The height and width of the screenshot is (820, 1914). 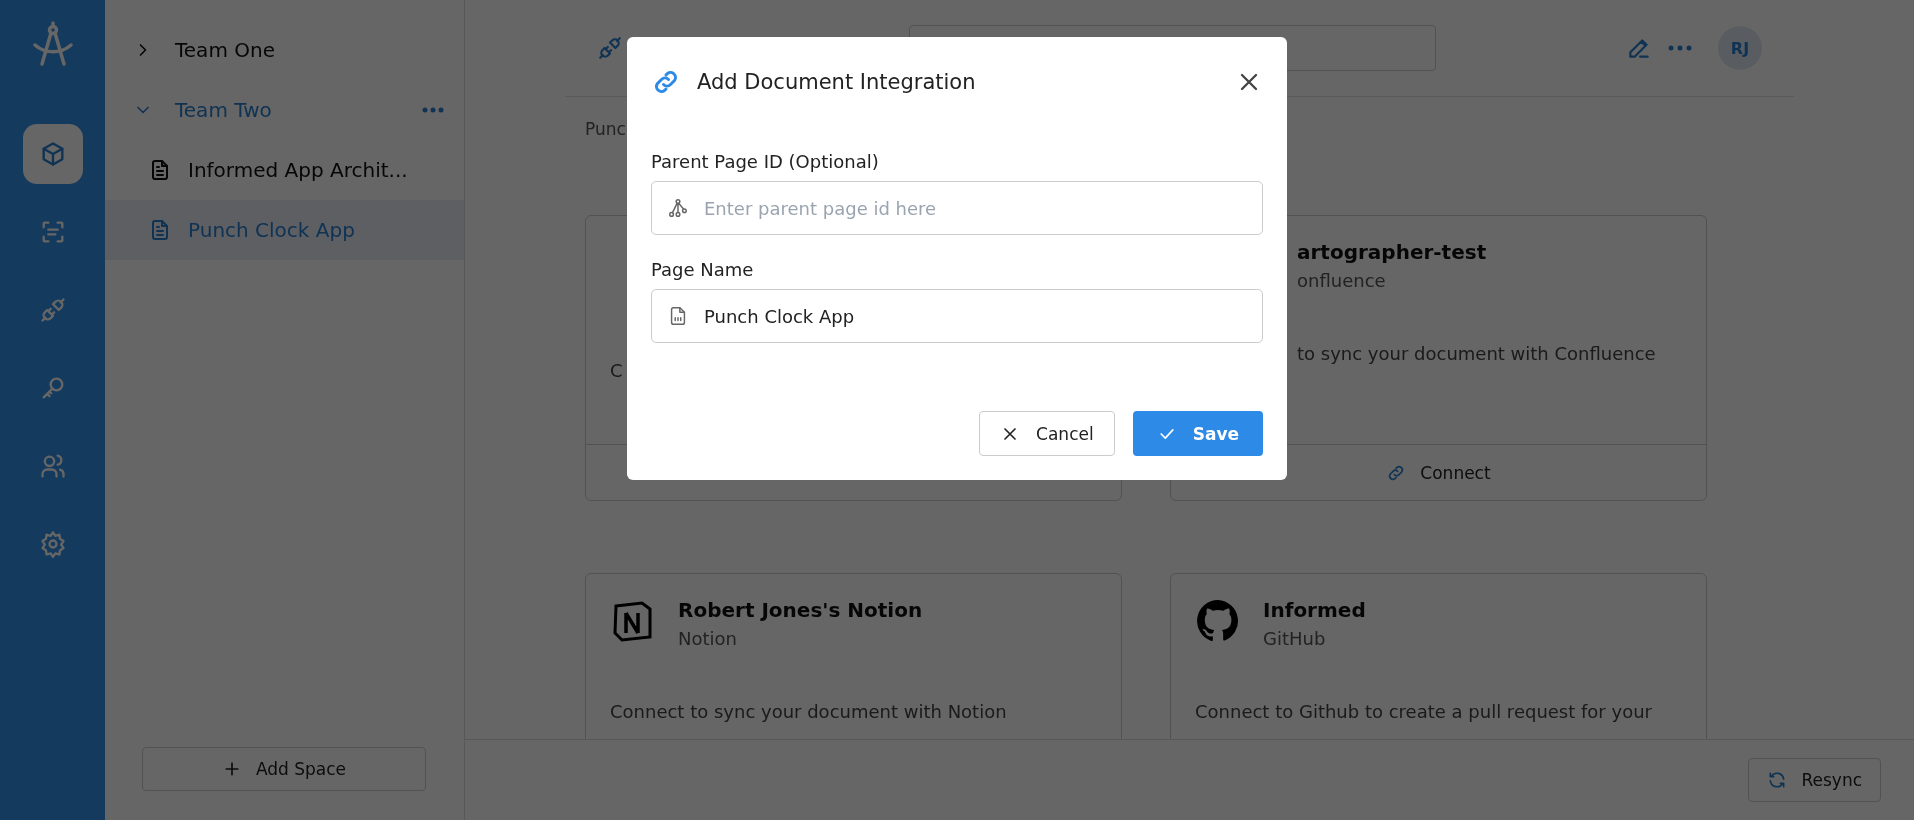 What do you see at coordinates (957, 316) in the screenshot?
I see `input-field: Punch Clock App` at bounding box center [957, 316].